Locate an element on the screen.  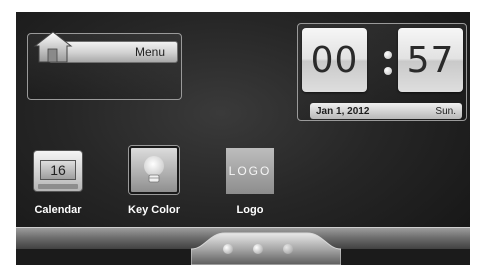
home-icon is located at coordinates (53, 47).